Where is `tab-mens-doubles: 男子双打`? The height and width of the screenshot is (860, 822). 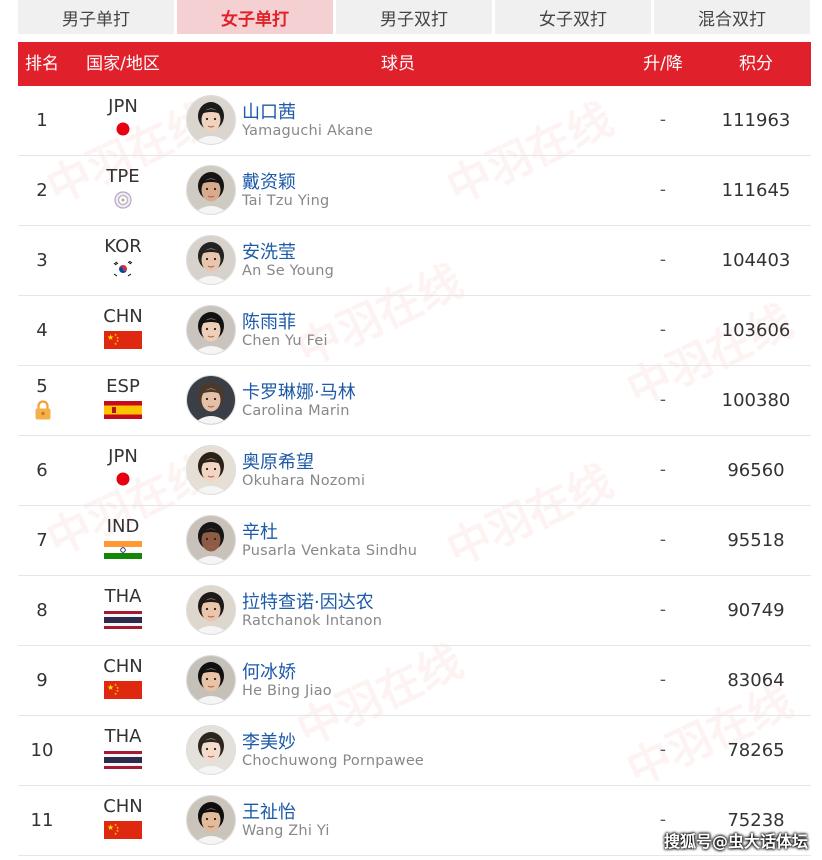
tab-mens-doubles: 男子双打 is located at coordinates (414, 17).